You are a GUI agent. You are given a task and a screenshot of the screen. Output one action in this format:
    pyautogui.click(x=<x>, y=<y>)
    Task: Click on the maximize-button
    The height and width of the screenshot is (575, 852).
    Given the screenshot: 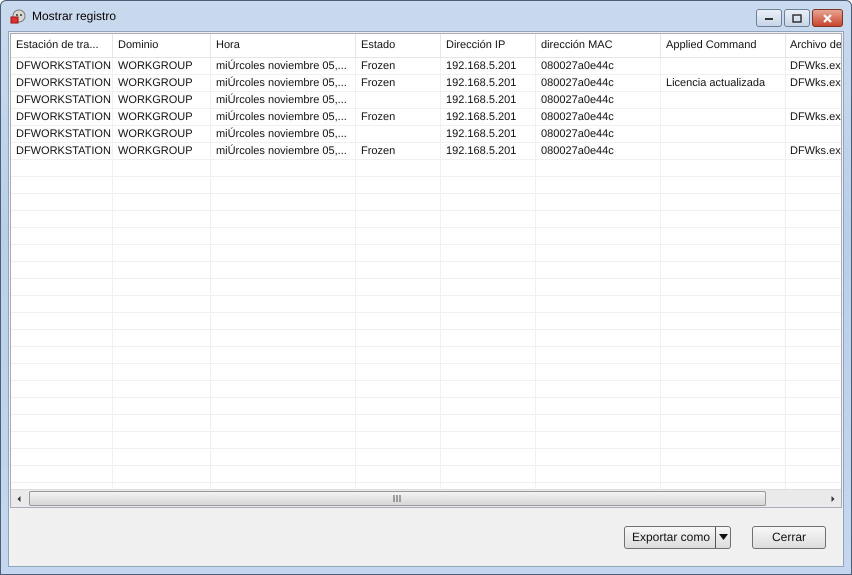 What is the action you would take?
    pyautogui.click(x=797, y=18)
    